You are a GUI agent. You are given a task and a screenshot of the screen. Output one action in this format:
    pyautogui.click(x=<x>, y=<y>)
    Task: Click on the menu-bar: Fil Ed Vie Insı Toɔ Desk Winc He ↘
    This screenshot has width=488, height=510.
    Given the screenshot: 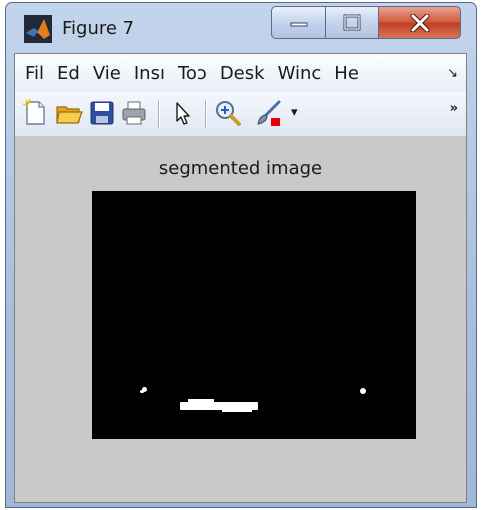 What is the action you would take?
    pyautogui.click(x=240, y=73)
    